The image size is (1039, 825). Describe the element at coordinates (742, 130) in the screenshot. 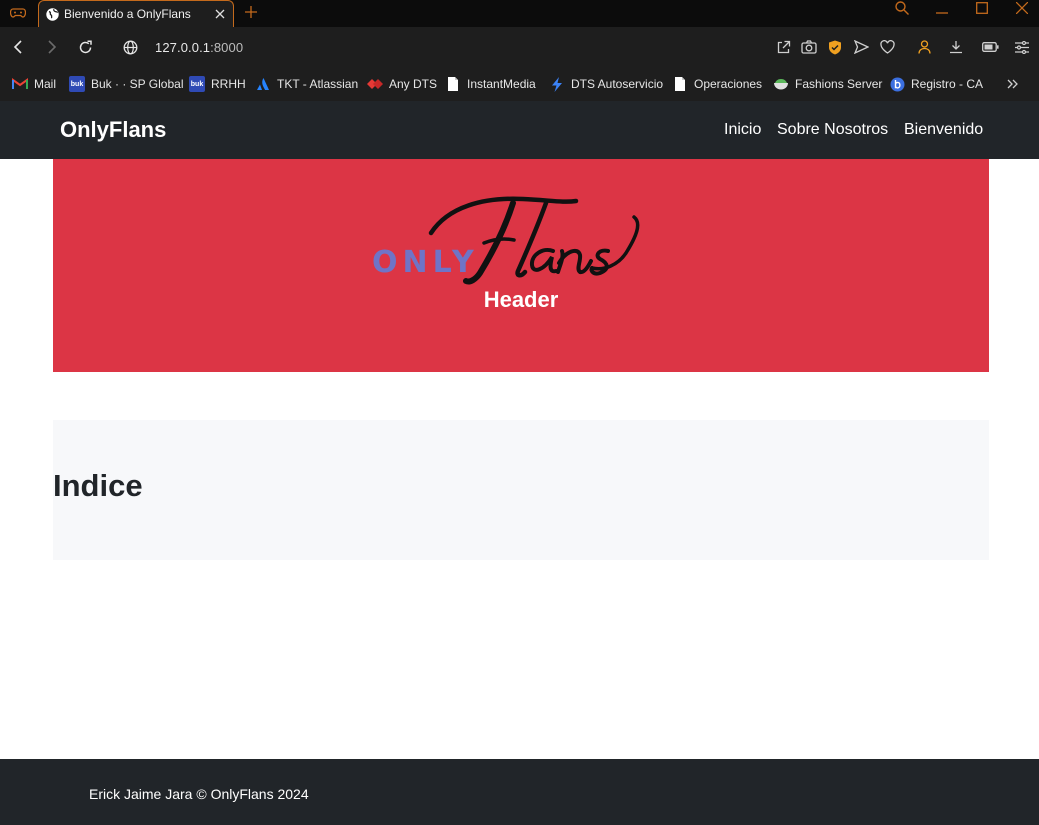

I see `nav-link-inicio: Inicio` at that location.